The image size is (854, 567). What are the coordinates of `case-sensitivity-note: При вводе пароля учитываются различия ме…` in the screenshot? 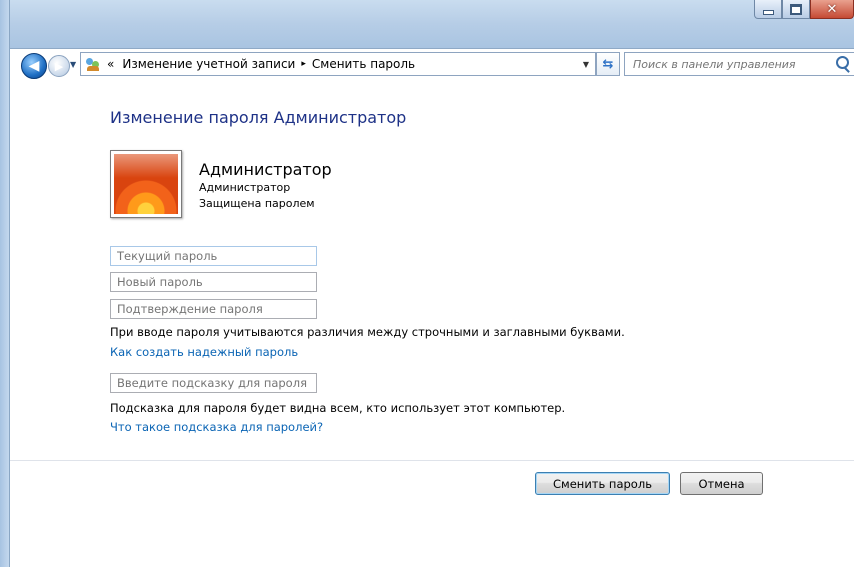 It's located at (367, 332).